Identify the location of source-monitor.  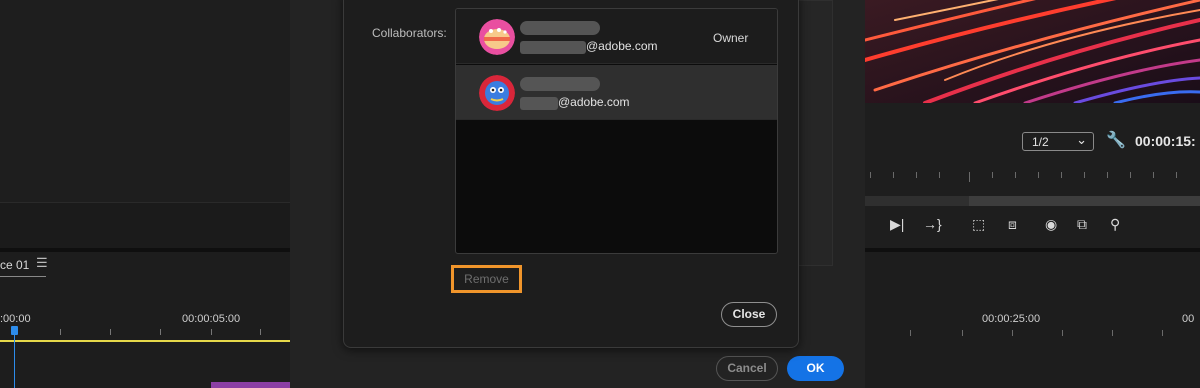
(145, 101).